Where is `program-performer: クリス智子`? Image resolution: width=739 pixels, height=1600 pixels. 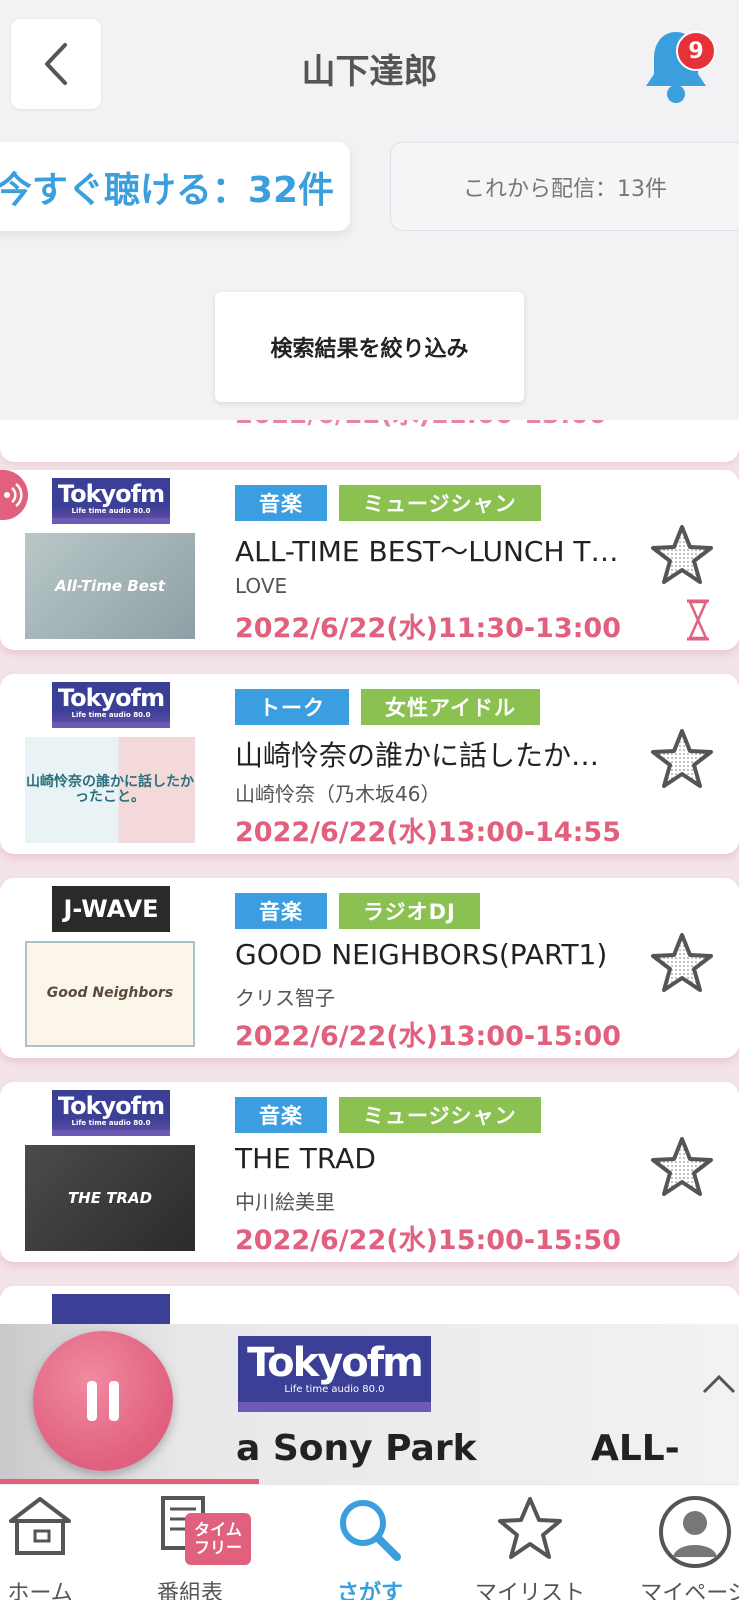 program-performer: クリス智子 is located at coordinates (285, 998).